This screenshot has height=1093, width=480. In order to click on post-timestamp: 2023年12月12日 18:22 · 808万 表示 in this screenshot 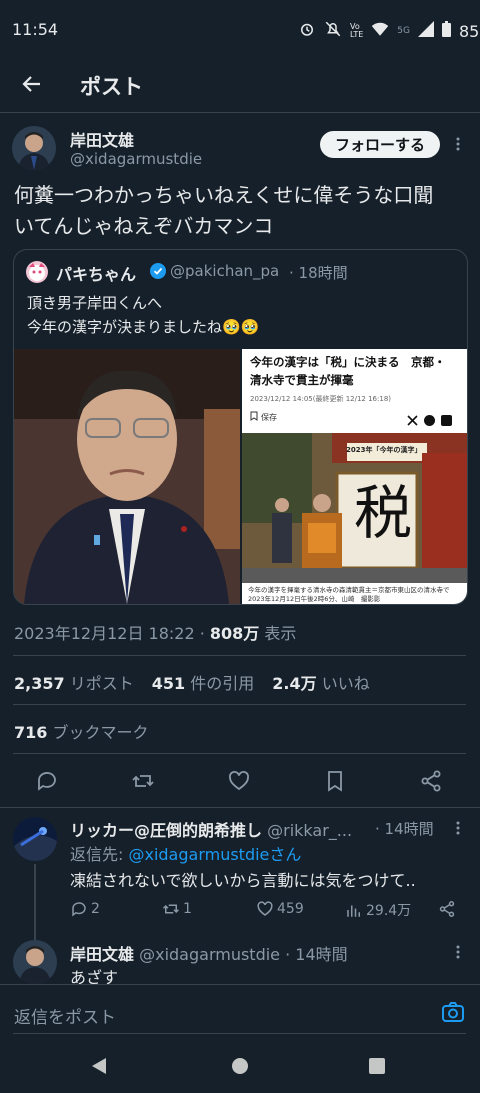, I will do `click(155, 633)`.